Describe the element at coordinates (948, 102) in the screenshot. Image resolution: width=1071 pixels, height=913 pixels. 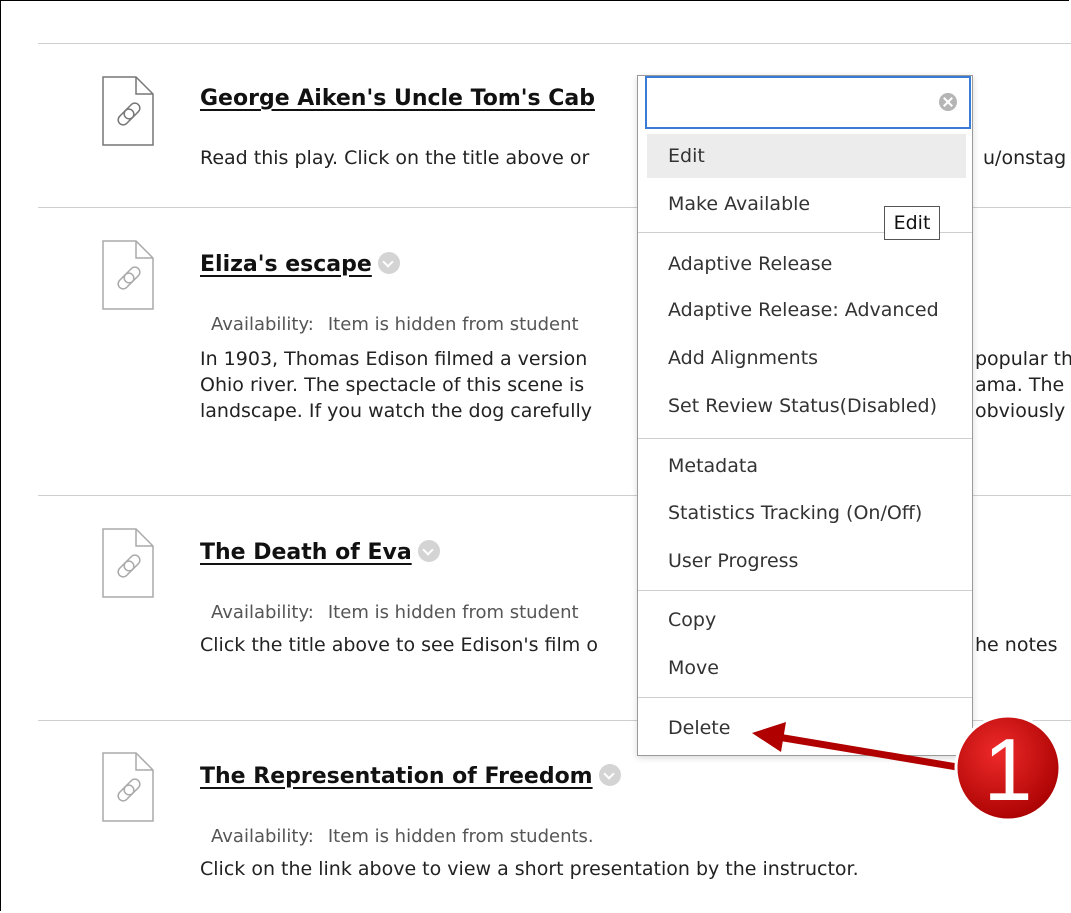
I see `clear-icon` at that location.